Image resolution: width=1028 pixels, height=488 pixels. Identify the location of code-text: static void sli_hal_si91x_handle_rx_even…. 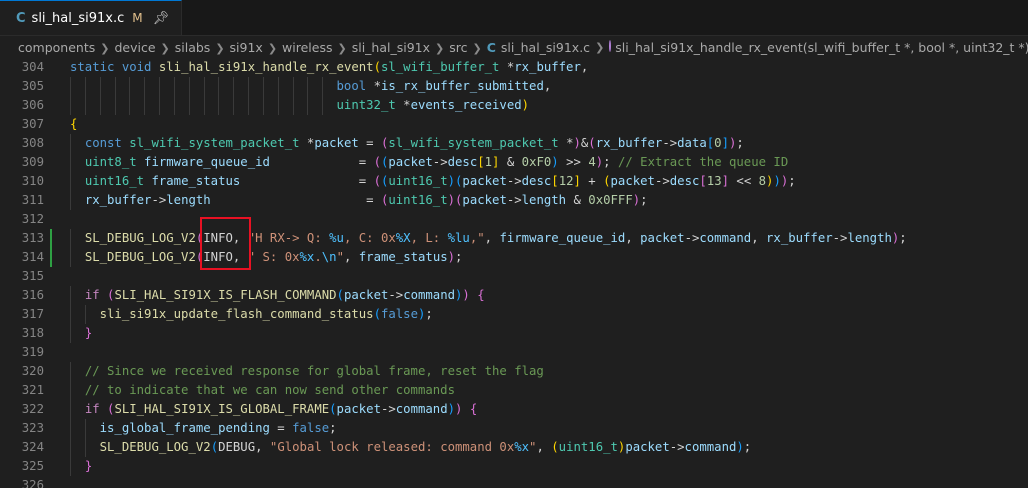
(329, 67).